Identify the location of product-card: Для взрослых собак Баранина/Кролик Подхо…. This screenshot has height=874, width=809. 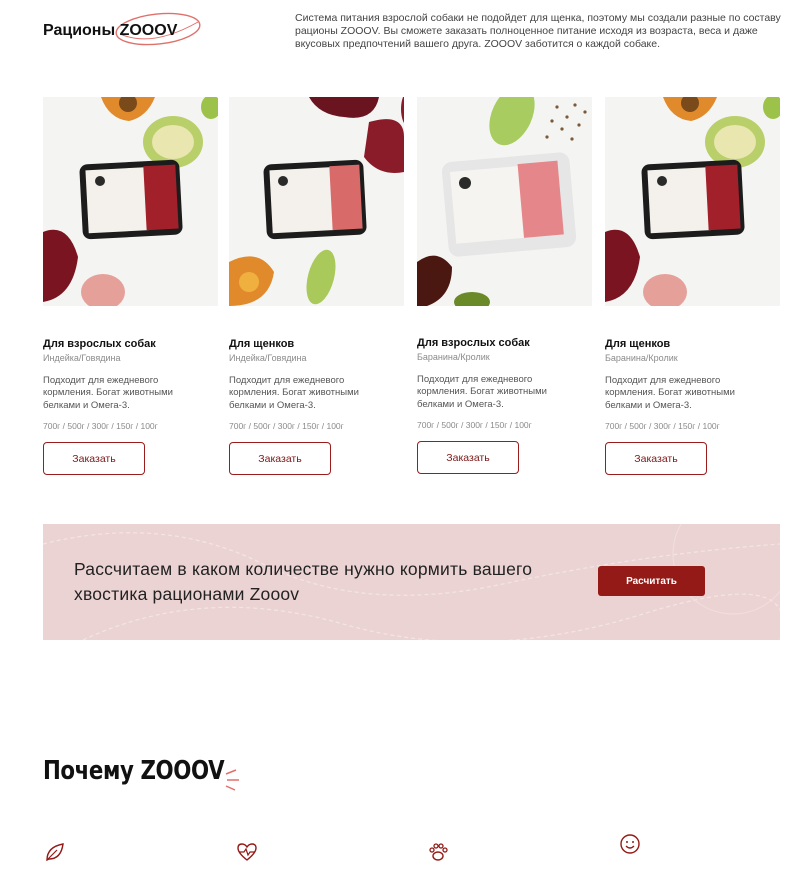
(504, 286).